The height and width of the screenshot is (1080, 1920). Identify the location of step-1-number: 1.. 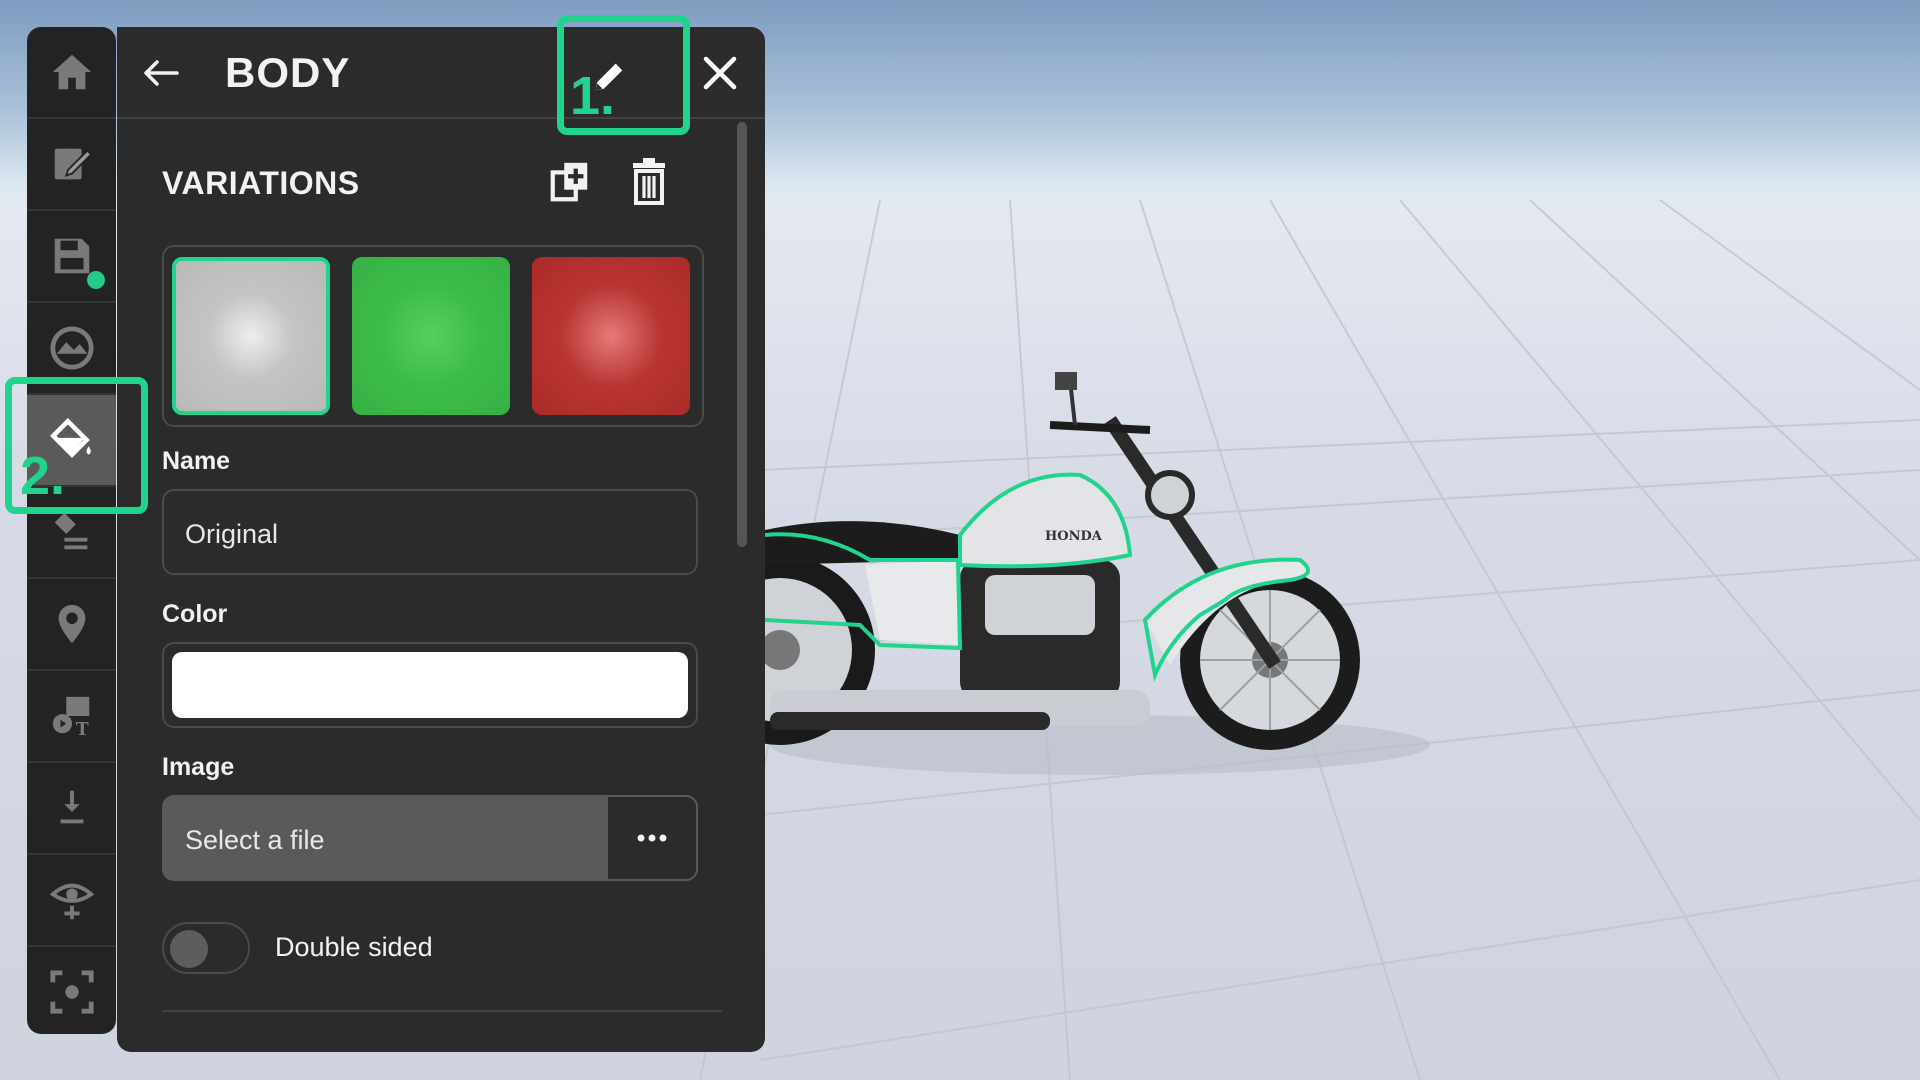
(593, 96).